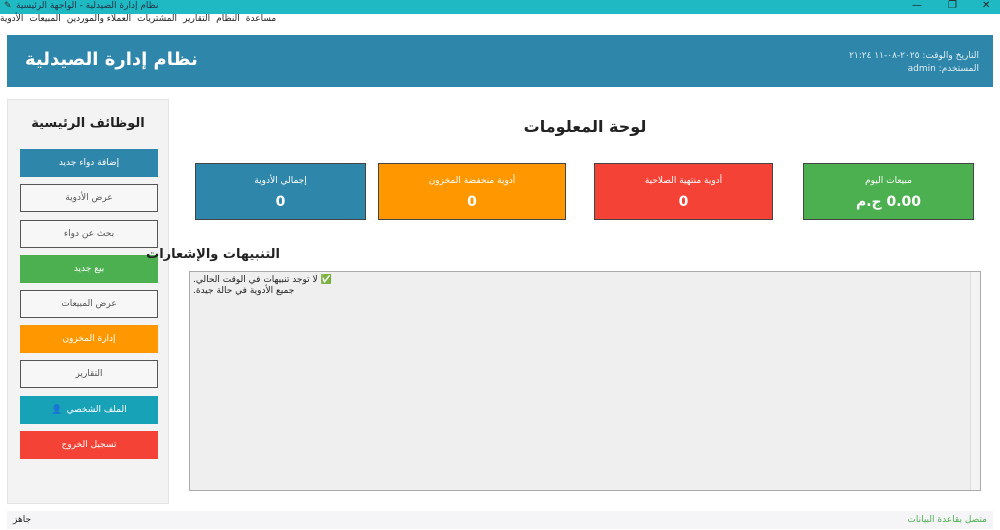 This screenshot has height=530, width=1000. Describe the element at coordinates (280, 191) in the screenshot. I see `card-total-medicines: إجمالي الأدوية 0` at that location.